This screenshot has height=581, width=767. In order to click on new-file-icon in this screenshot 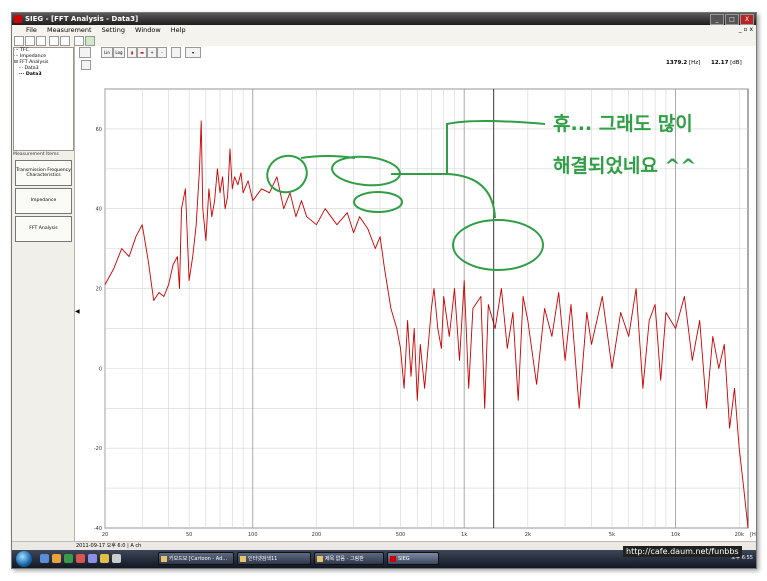, I will do `click(19, 41)`.